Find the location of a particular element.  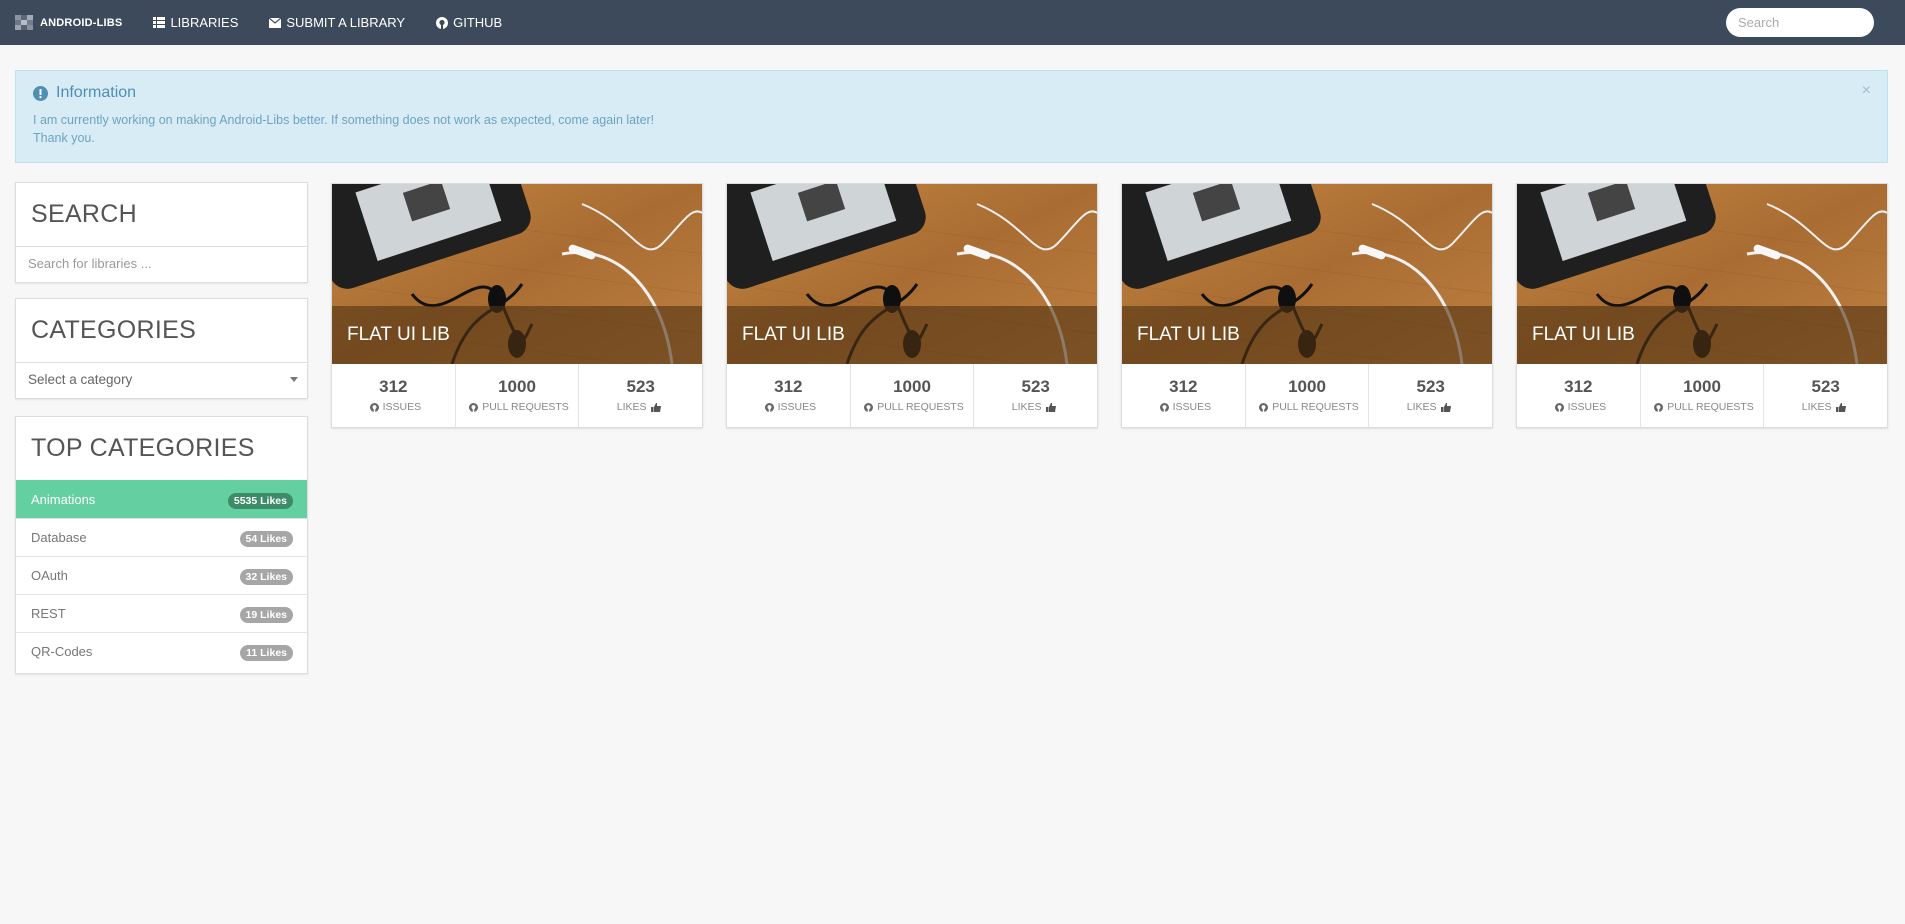

brand-link: ANDROID-LIBS is located at coordinates (68, 22).